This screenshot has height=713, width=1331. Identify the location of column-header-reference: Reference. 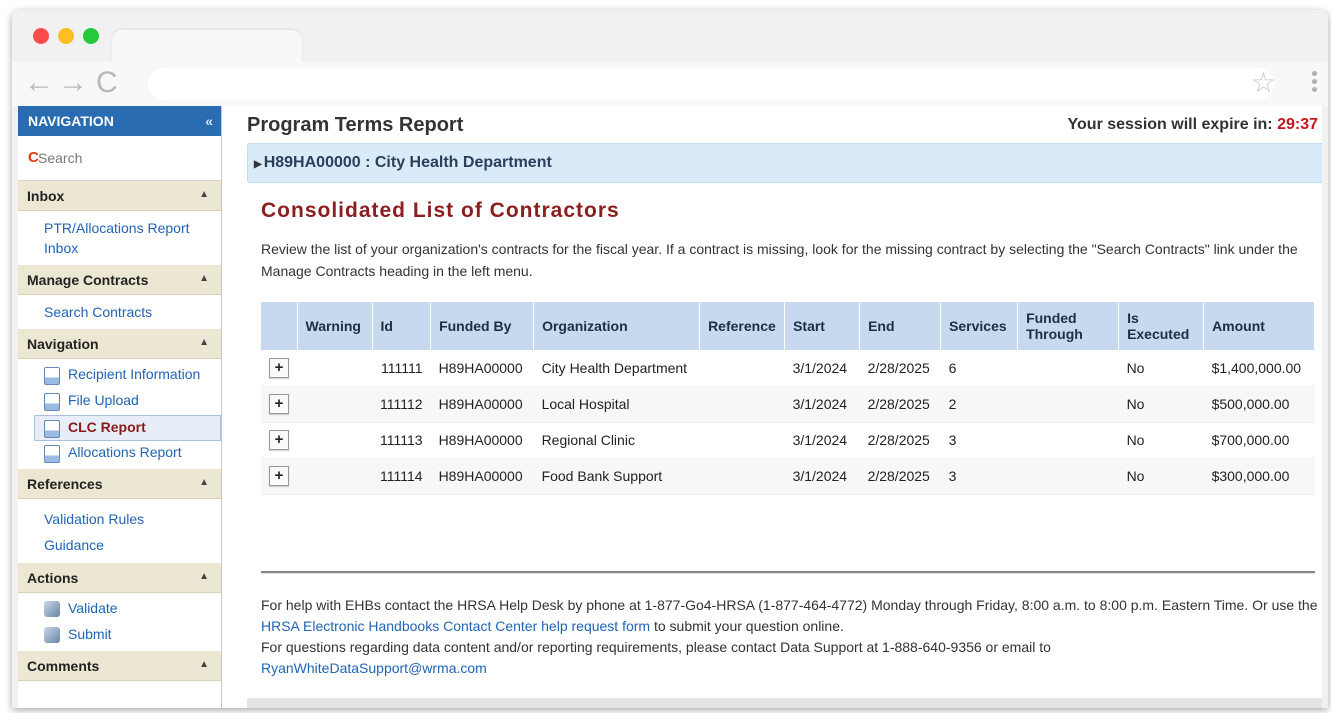
(742, 326).